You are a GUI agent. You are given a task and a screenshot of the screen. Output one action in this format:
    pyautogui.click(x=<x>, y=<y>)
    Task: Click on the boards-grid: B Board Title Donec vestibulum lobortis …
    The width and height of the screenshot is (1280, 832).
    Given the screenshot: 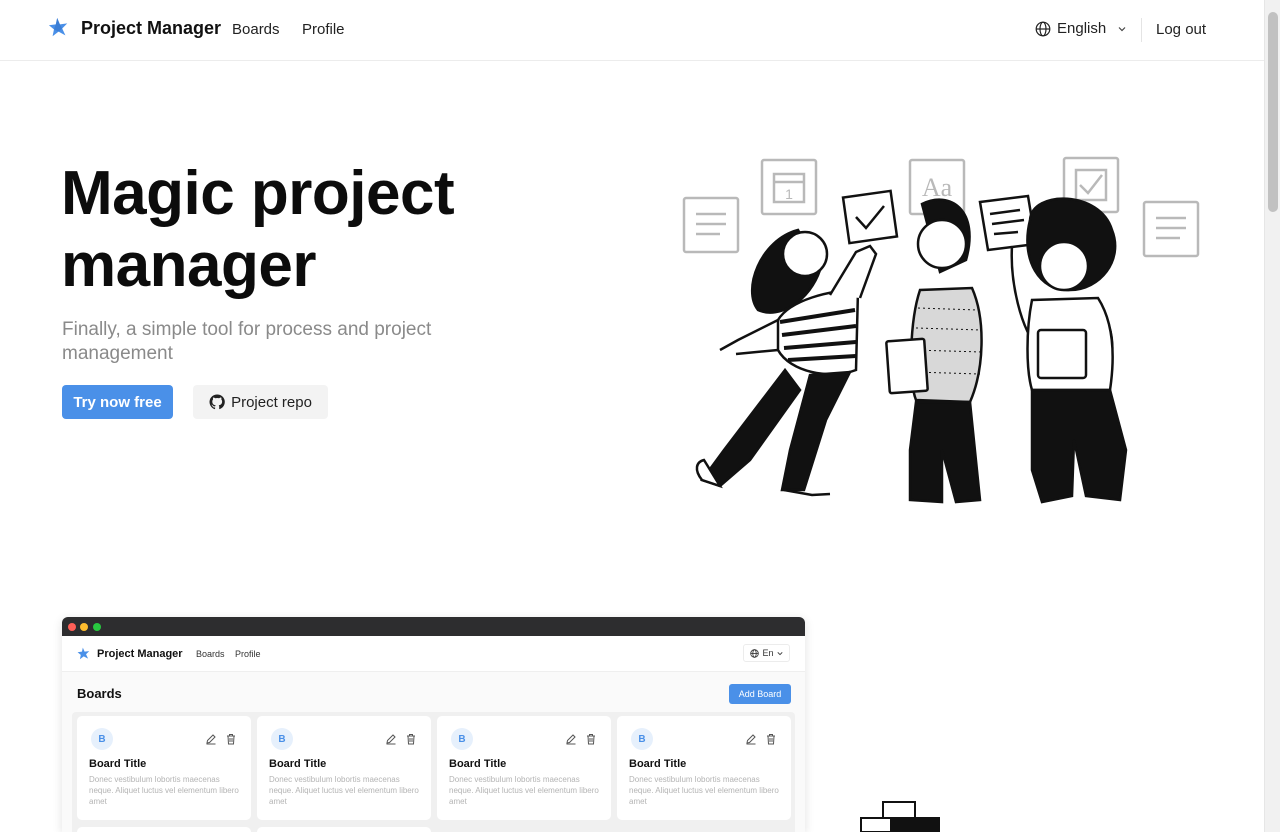 What is the action you would take?
    pyautogui.click(x=433, y=772)
    